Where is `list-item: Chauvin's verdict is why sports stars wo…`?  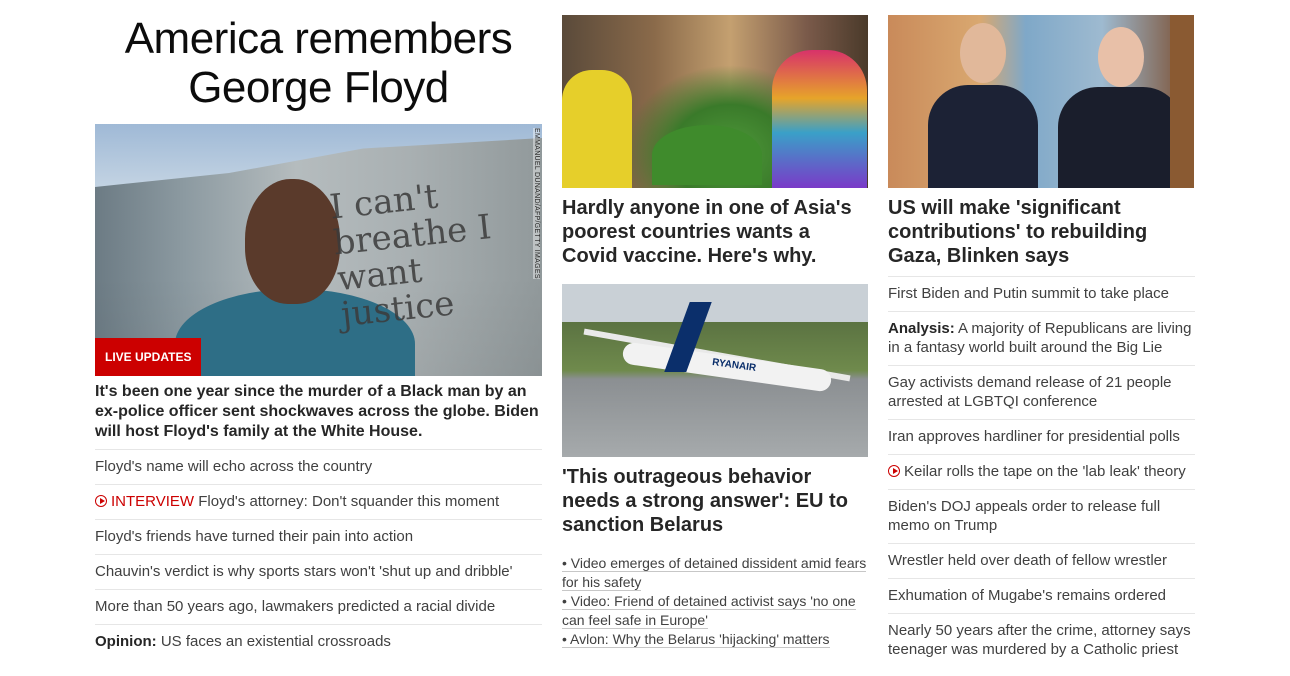 list-item: Chauvin's verdict is why sports stars wo… is located at coordinates (318, 571).